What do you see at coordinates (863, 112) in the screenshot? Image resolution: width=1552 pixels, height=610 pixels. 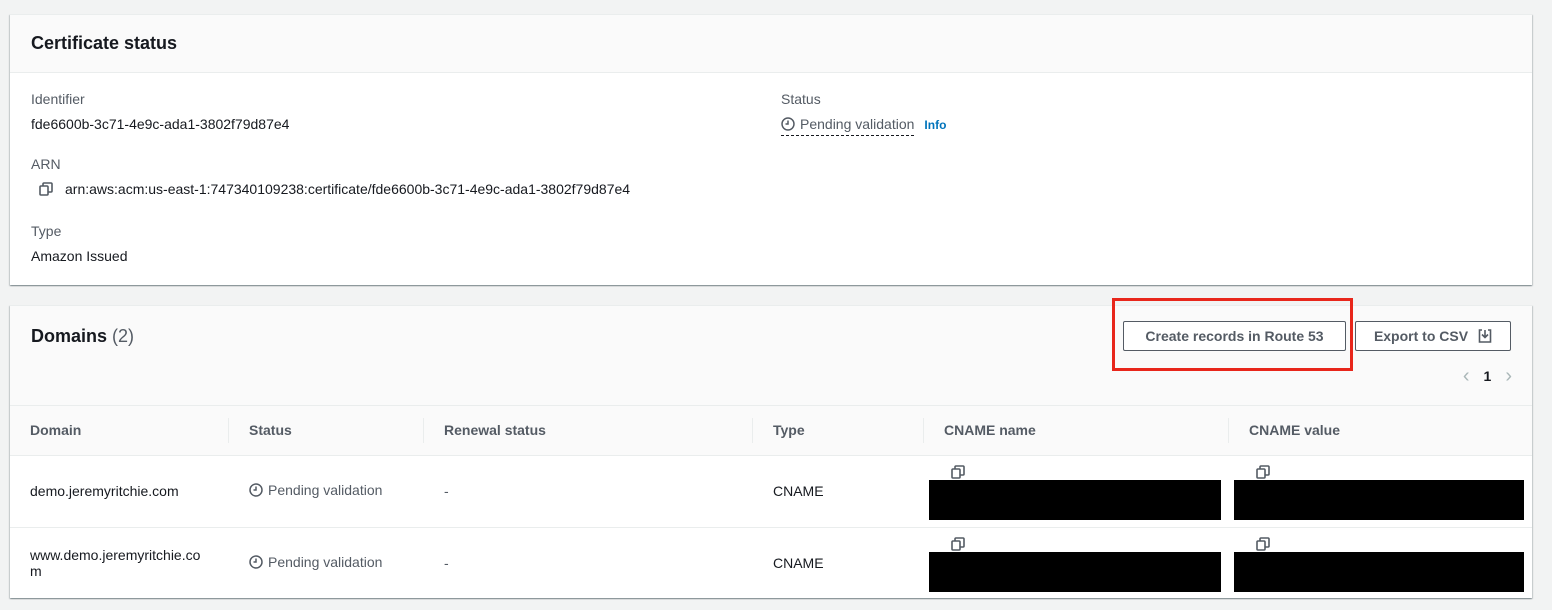 I see `status-field: Status Pending validation Info` at bounding box center [863, 112].